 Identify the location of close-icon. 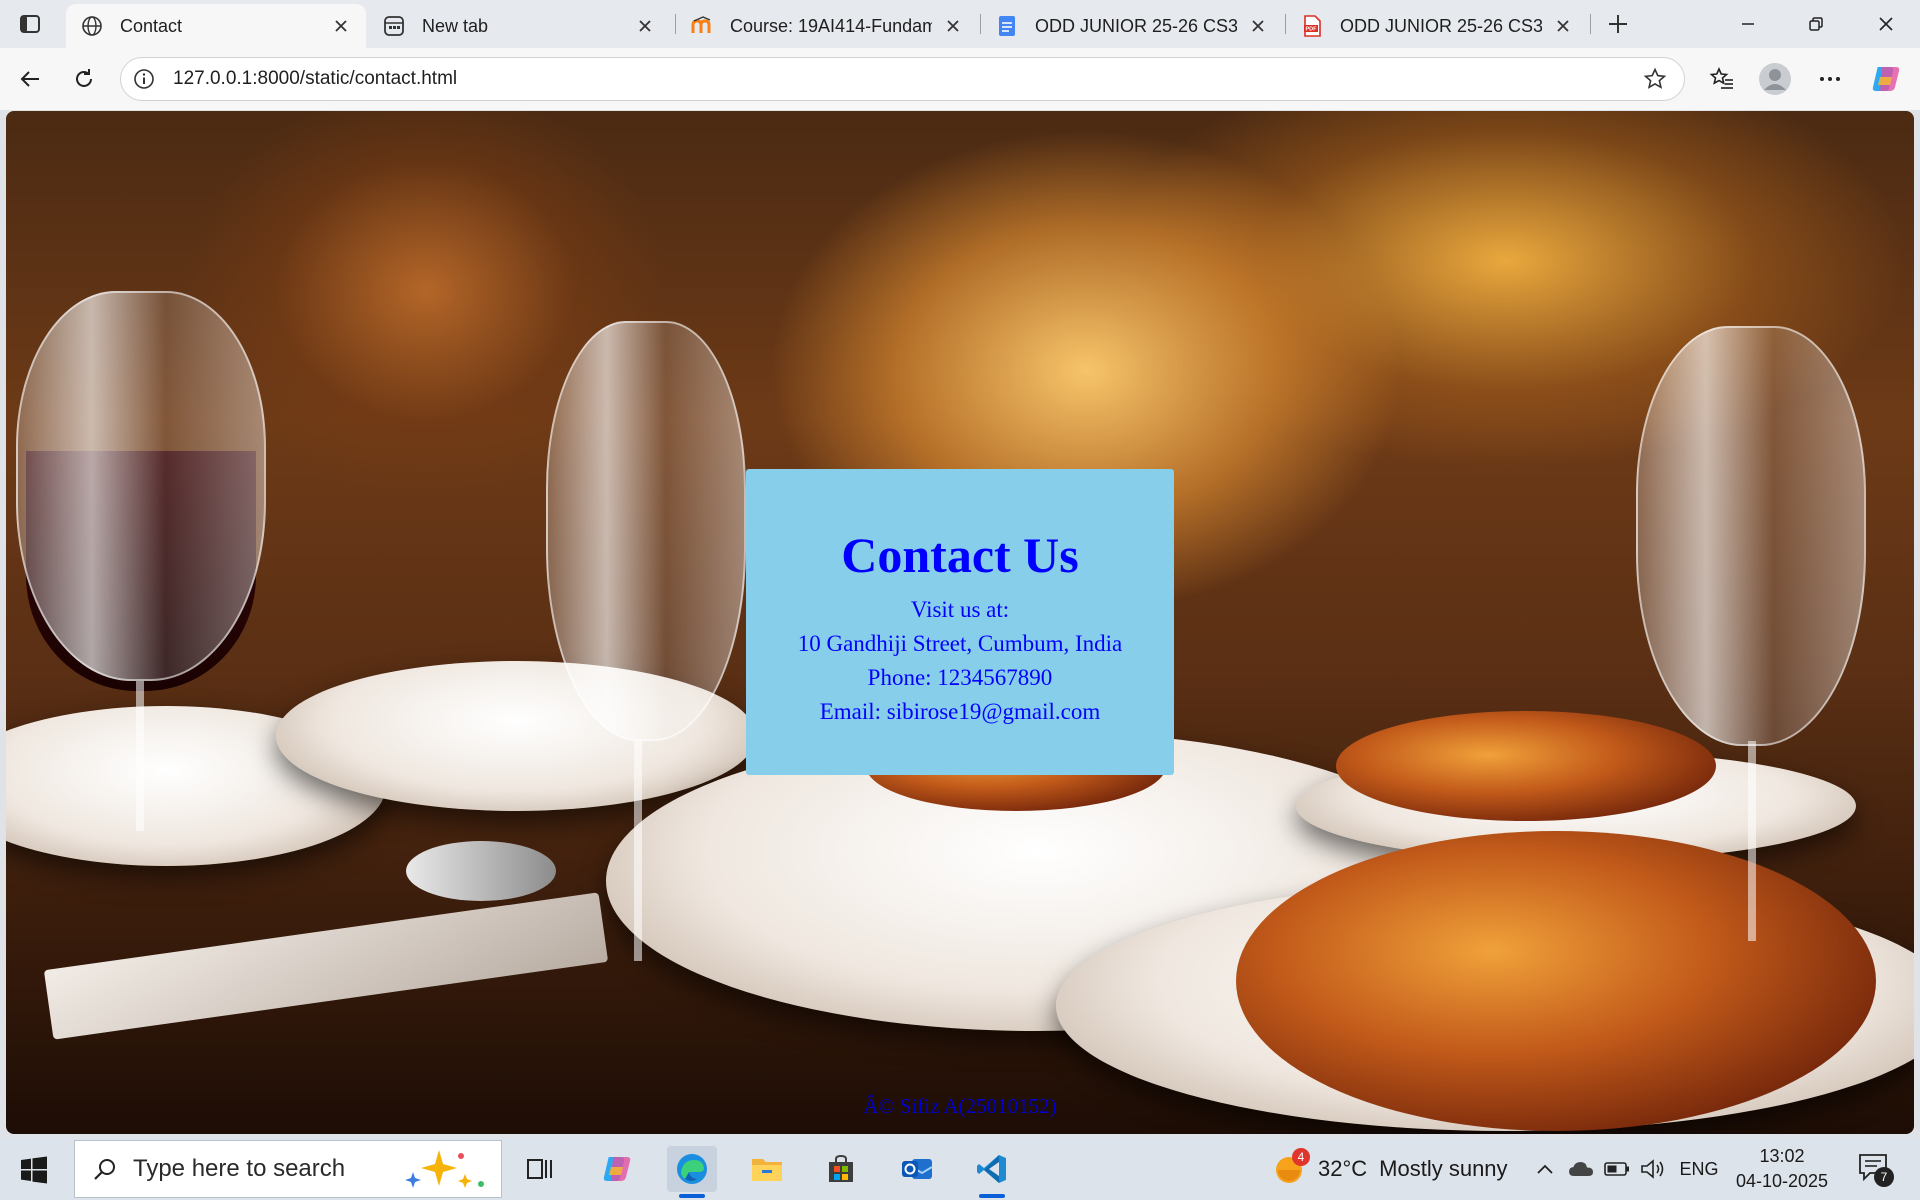
(1886, 24).